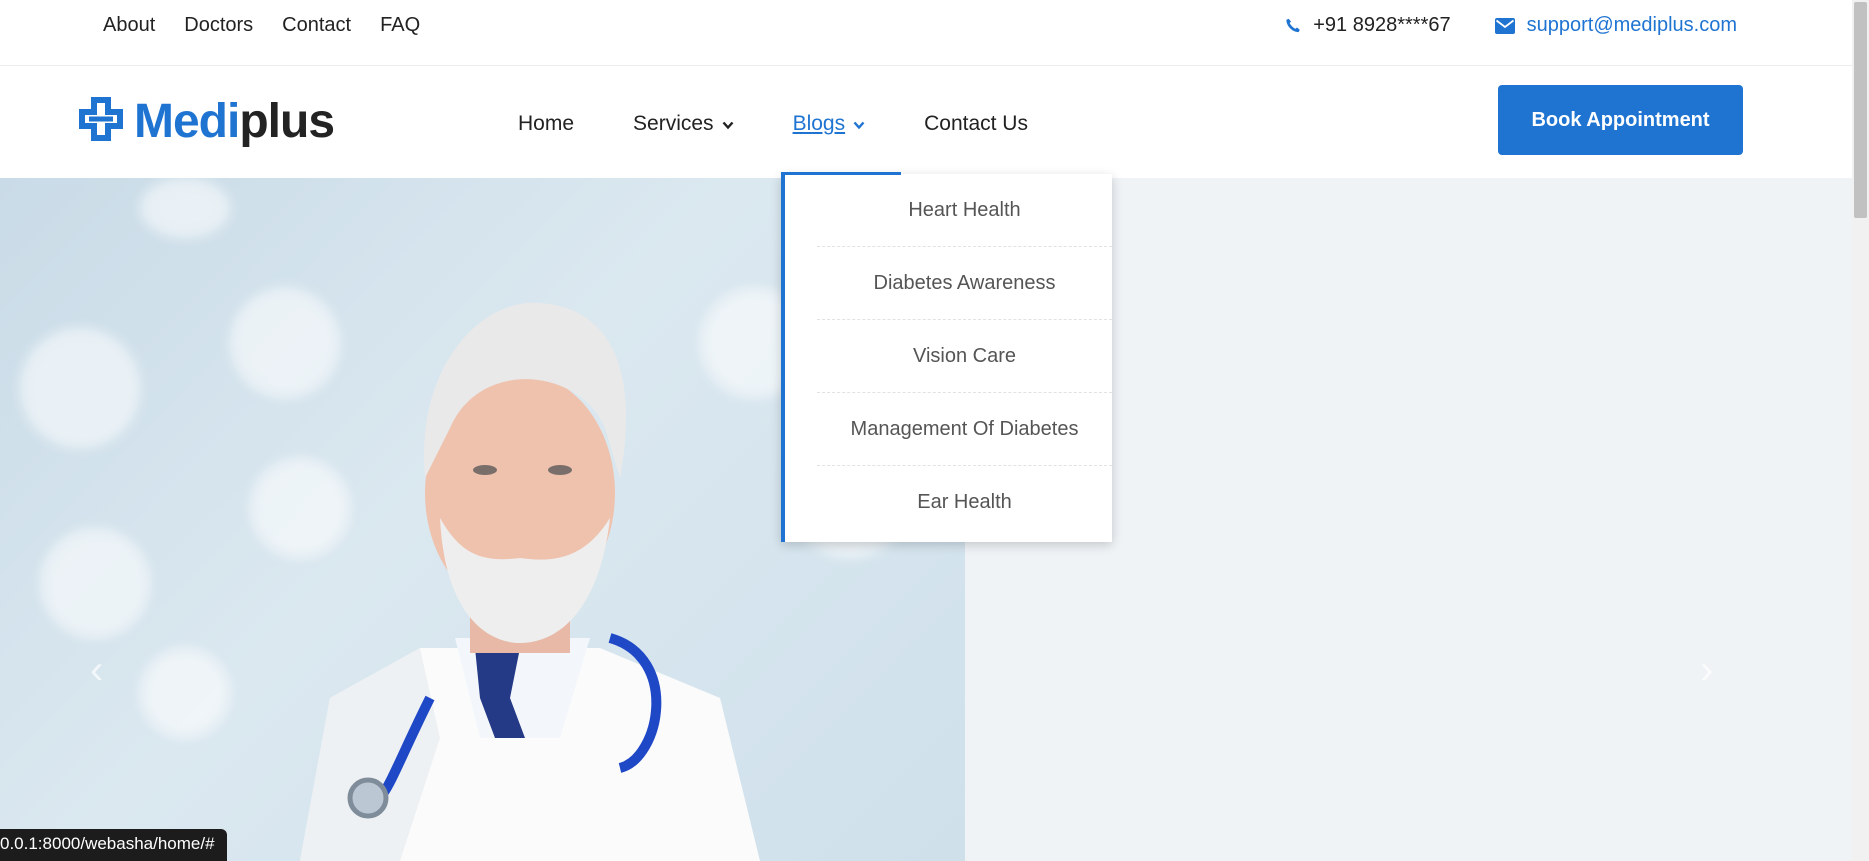 The height and width of the screenshot is (861, 1869). Describe the element at coordinates (129, 25) in the screenshot. I see `top-link-about: About` at that location.